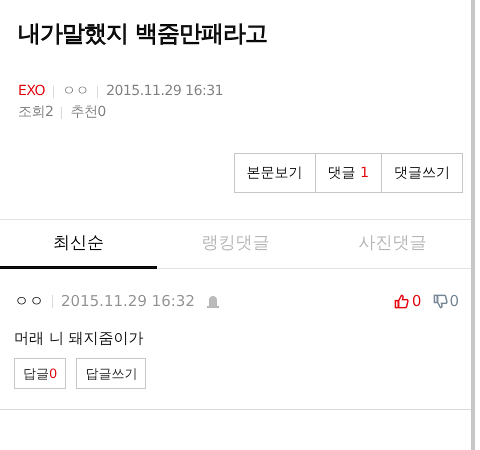  What do you see at coordinates (417, 301) in the screenshot?
I see `like-count: 0` at bounding box center [417, 301].